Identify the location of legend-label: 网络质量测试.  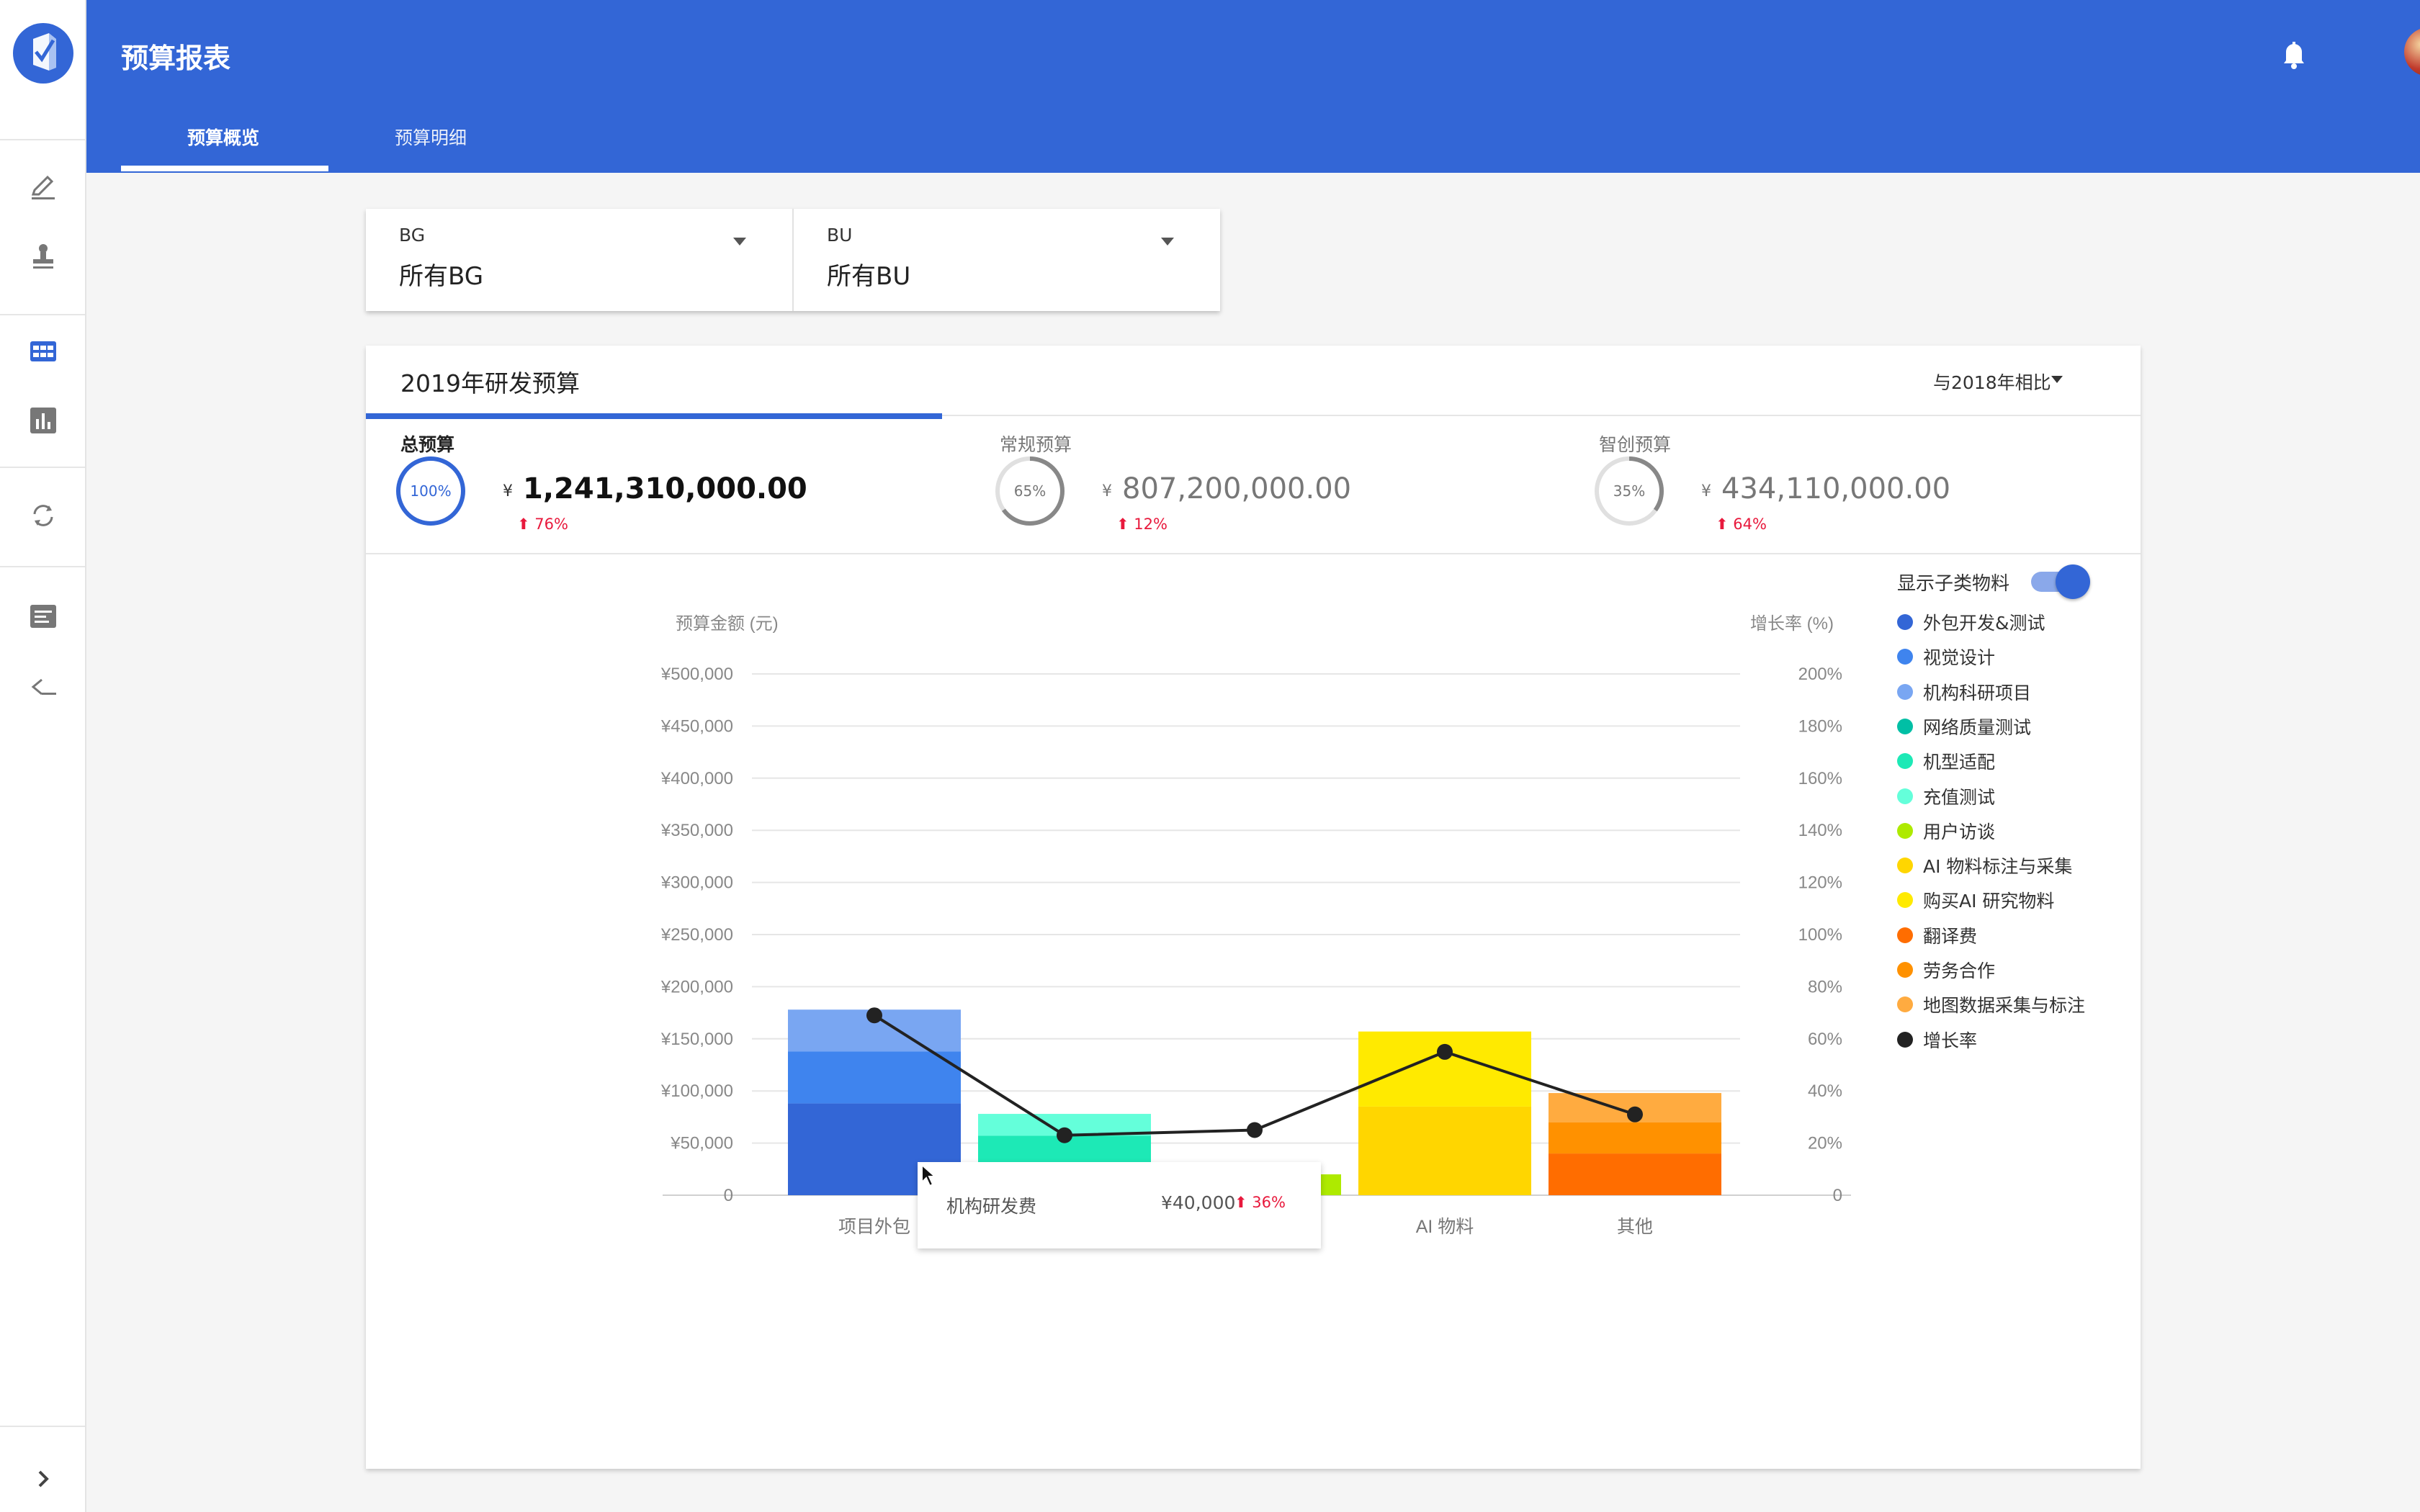
(1977, 727).